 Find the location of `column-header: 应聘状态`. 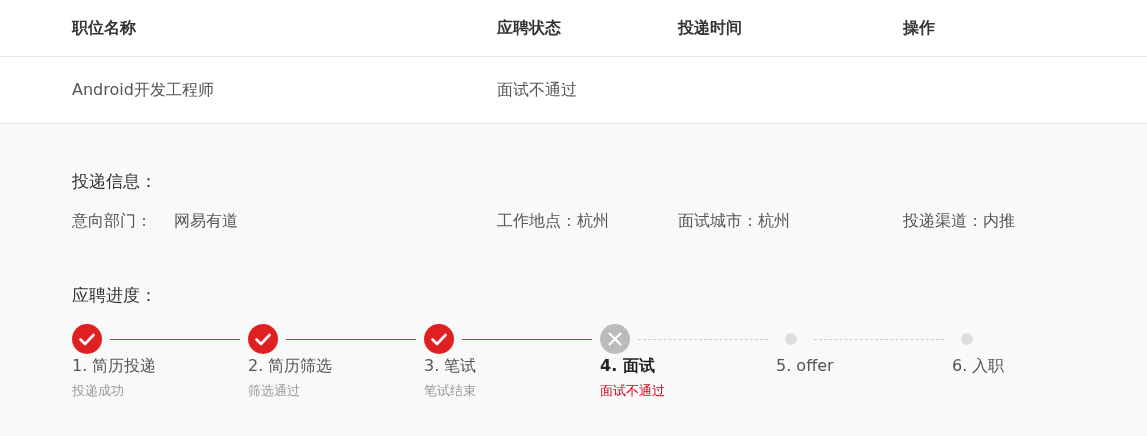

column-header: 应聘状态 is located at coordinates (529, 27).